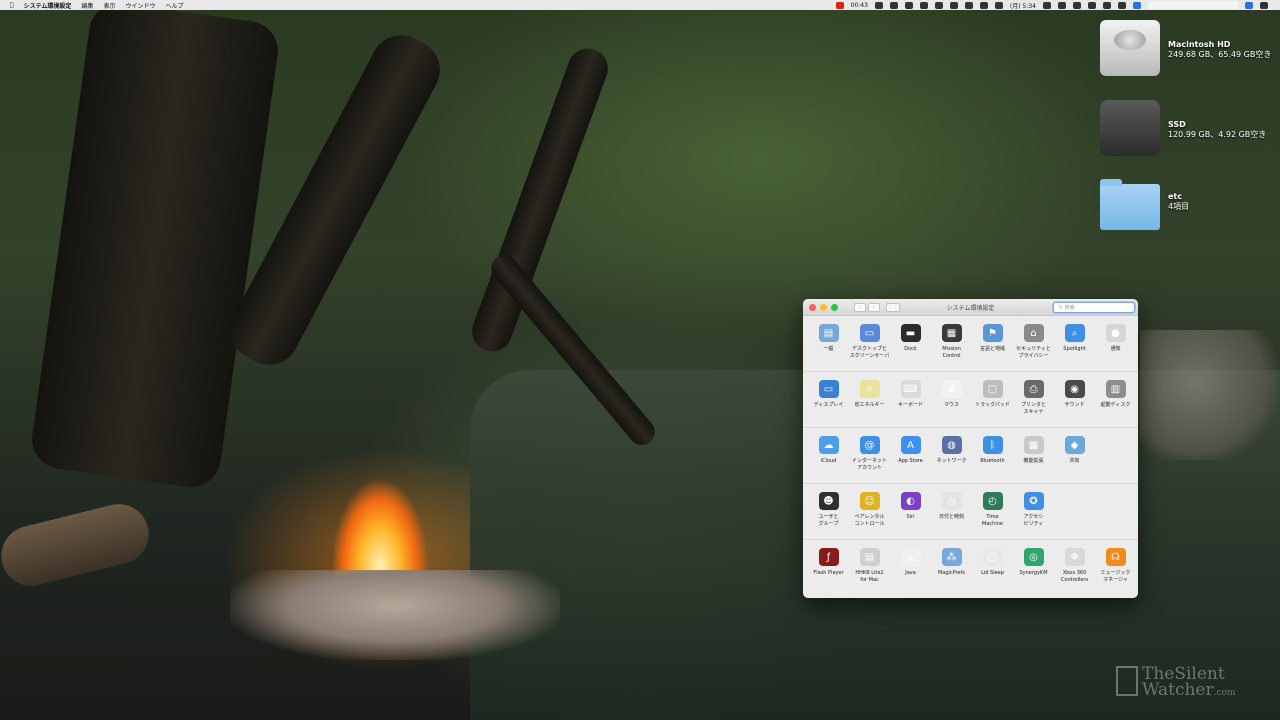  What do you see at coordinates (951, 403) in the screenshot?
I see `pref-pane-mouse: ◖ マウス` at bounding box center [951, 403].